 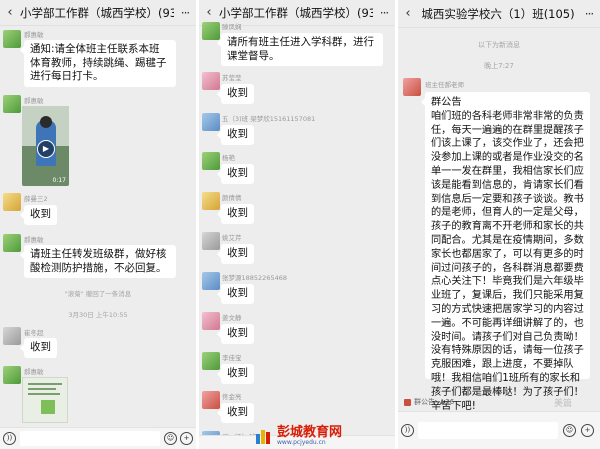 I want to click on video-duration: 0:17, so click(x=59, y=180).